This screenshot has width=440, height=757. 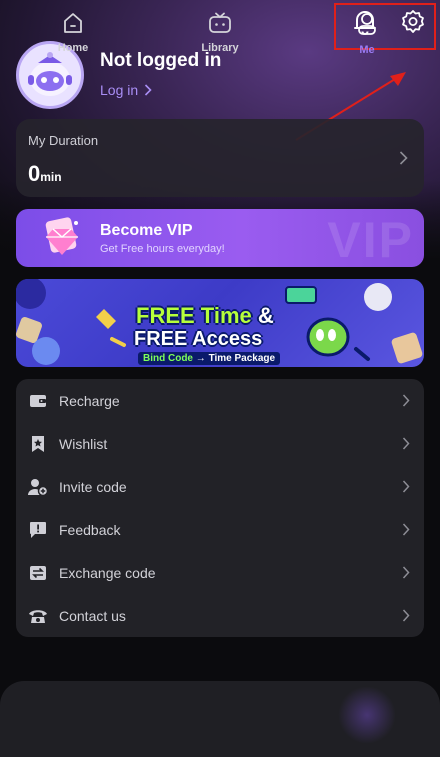 I want to click on menu-item-label: Invite code, so click(x=93, y=486).